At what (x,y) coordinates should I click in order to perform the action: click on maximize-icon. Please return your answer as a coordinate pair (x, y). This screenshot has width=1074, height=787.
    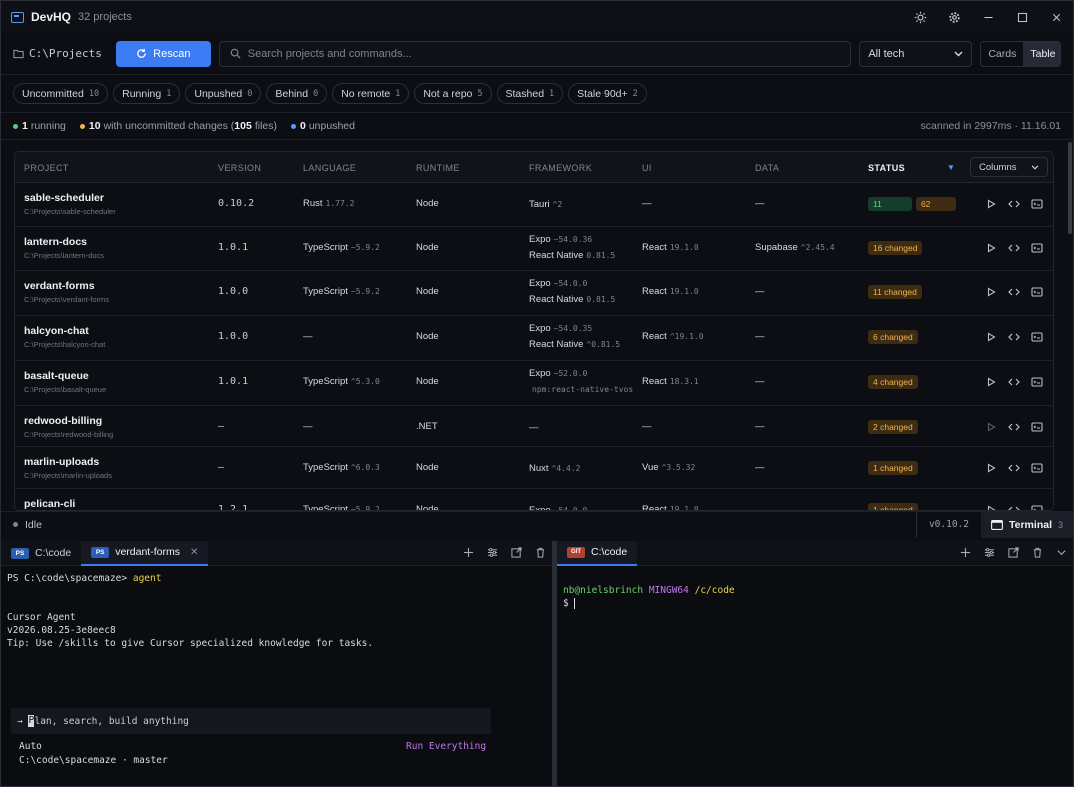
    Looking at the image, I should click on (1022, 17).